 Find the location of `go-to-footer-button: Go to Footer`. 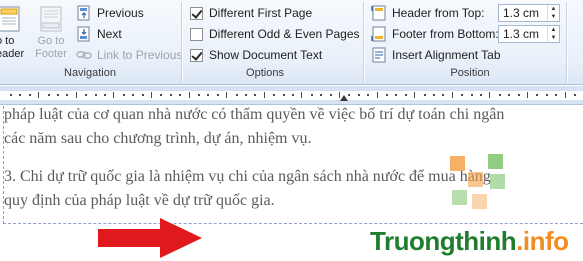

go-to-footer-button: Go to Footer is located at coordinates (51, 34).